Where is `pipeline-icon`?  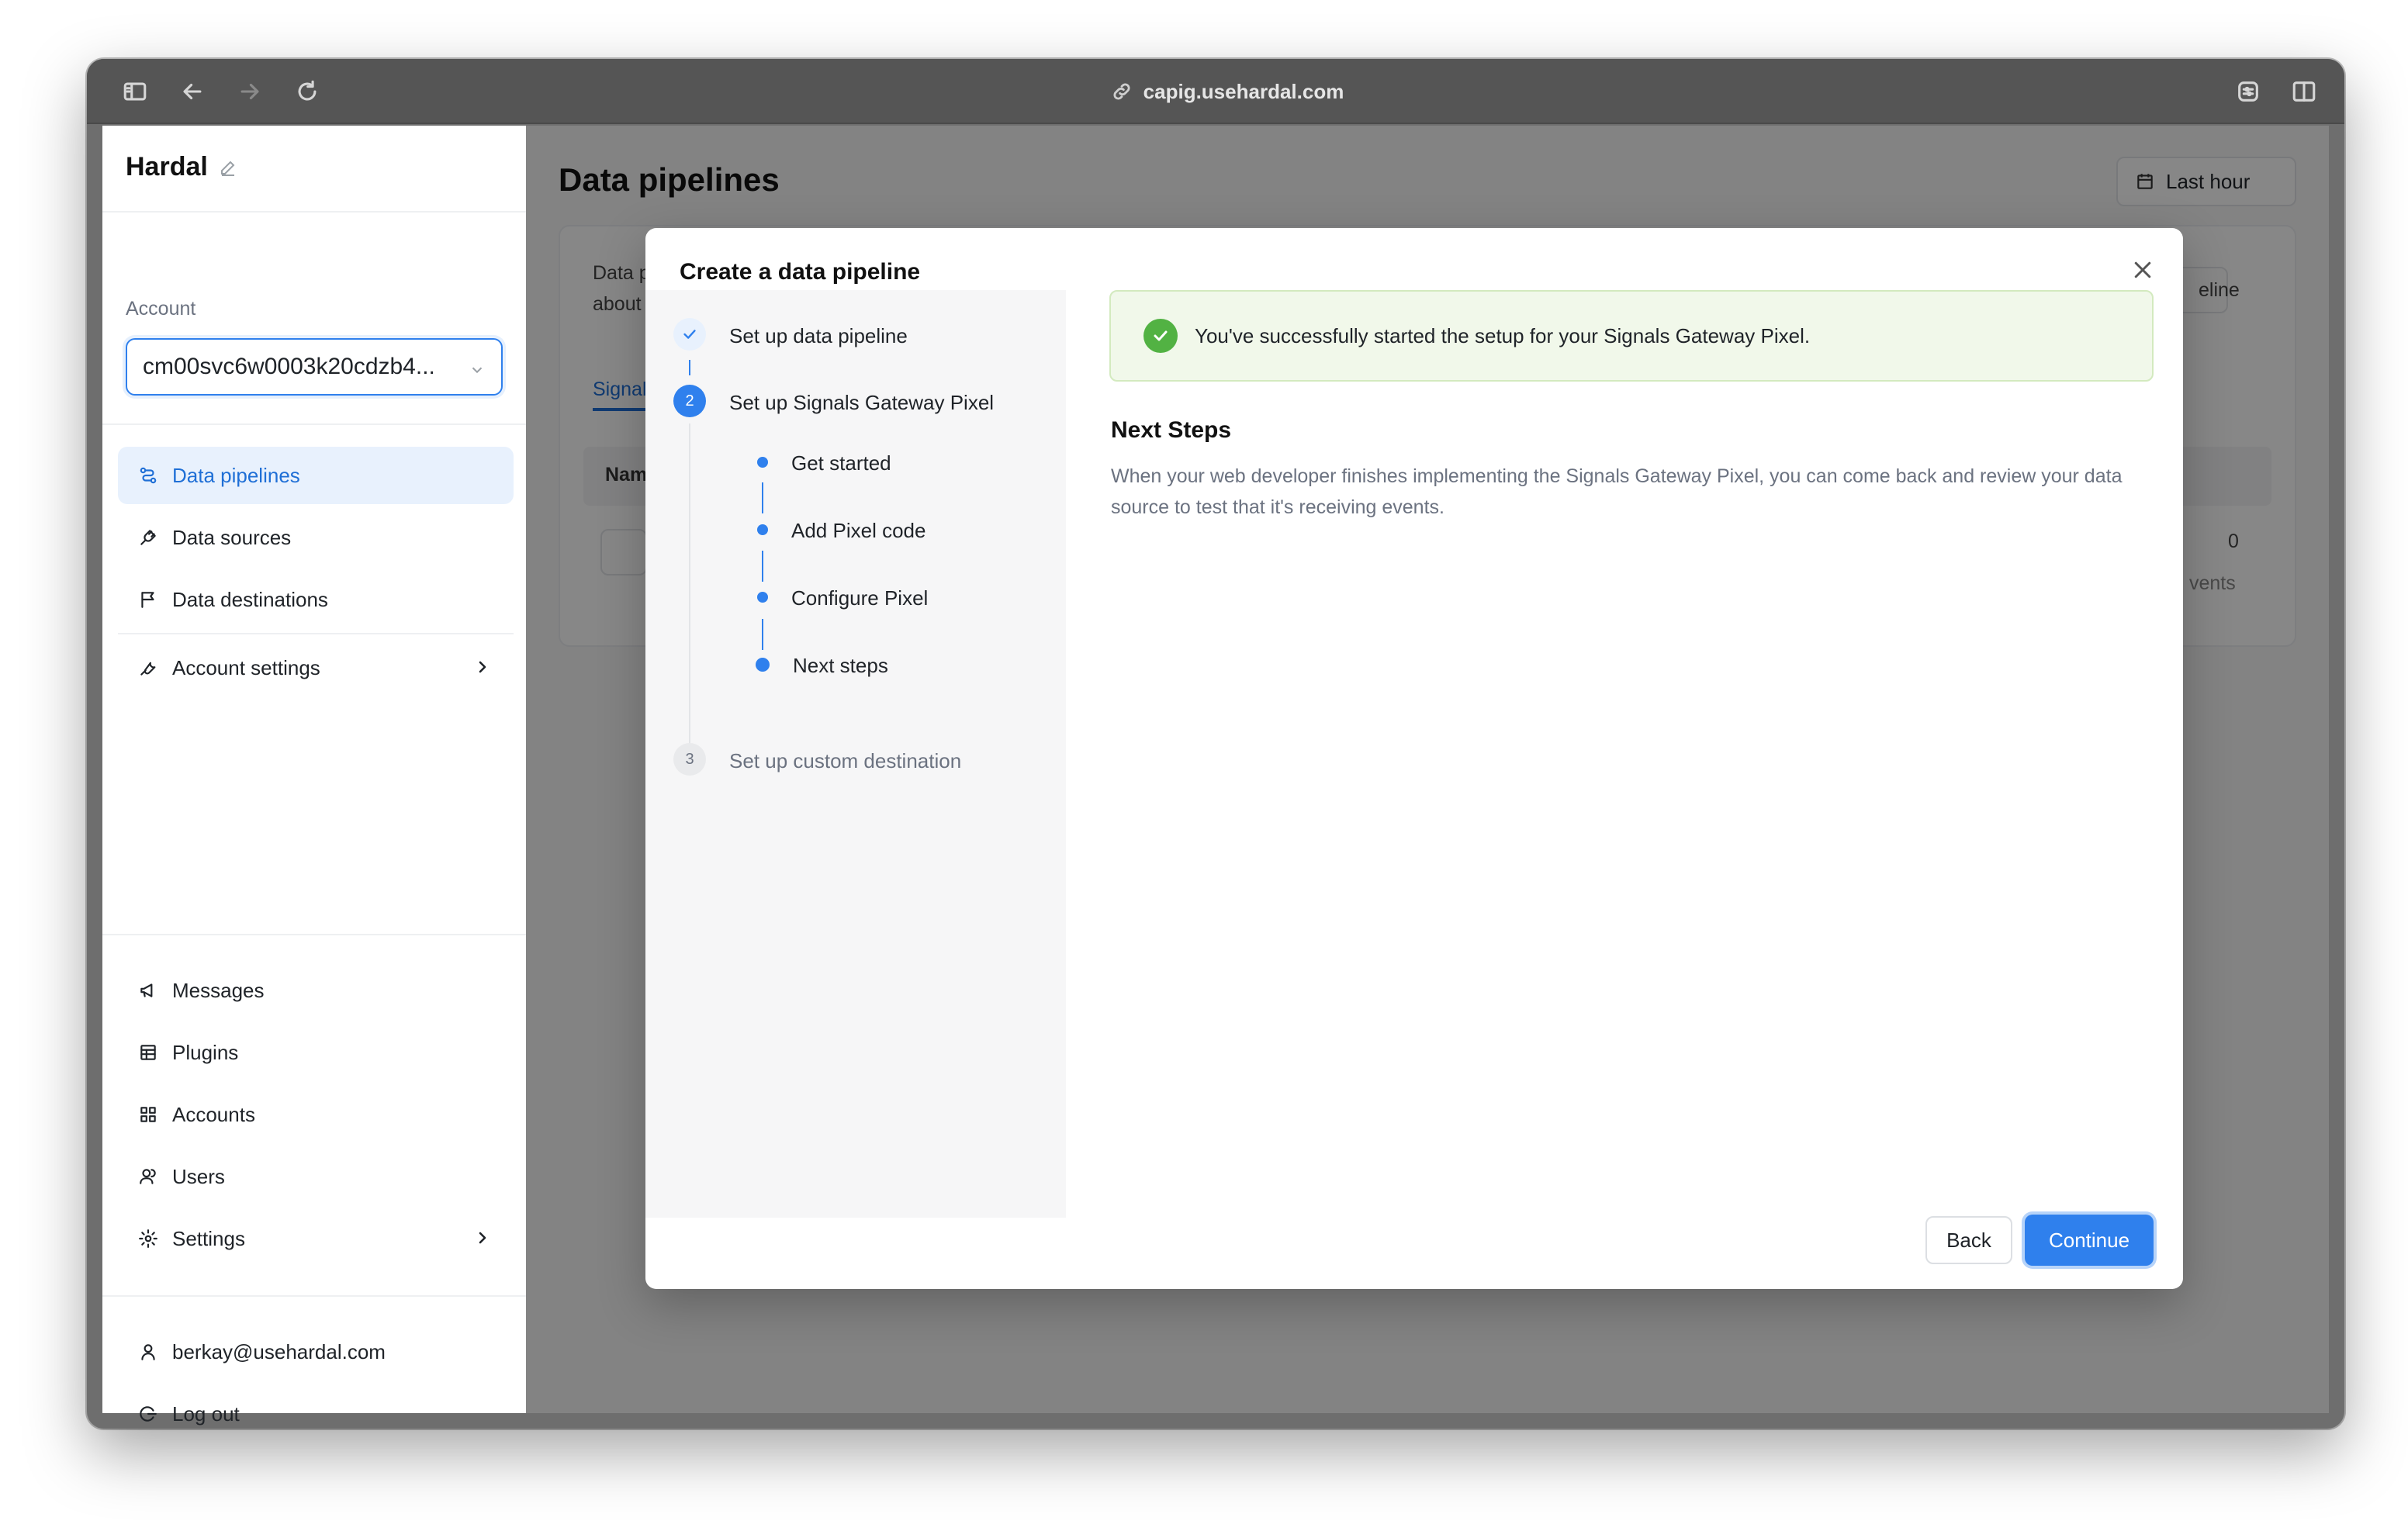
pipeline-icon is located at coordinates (148, 475).